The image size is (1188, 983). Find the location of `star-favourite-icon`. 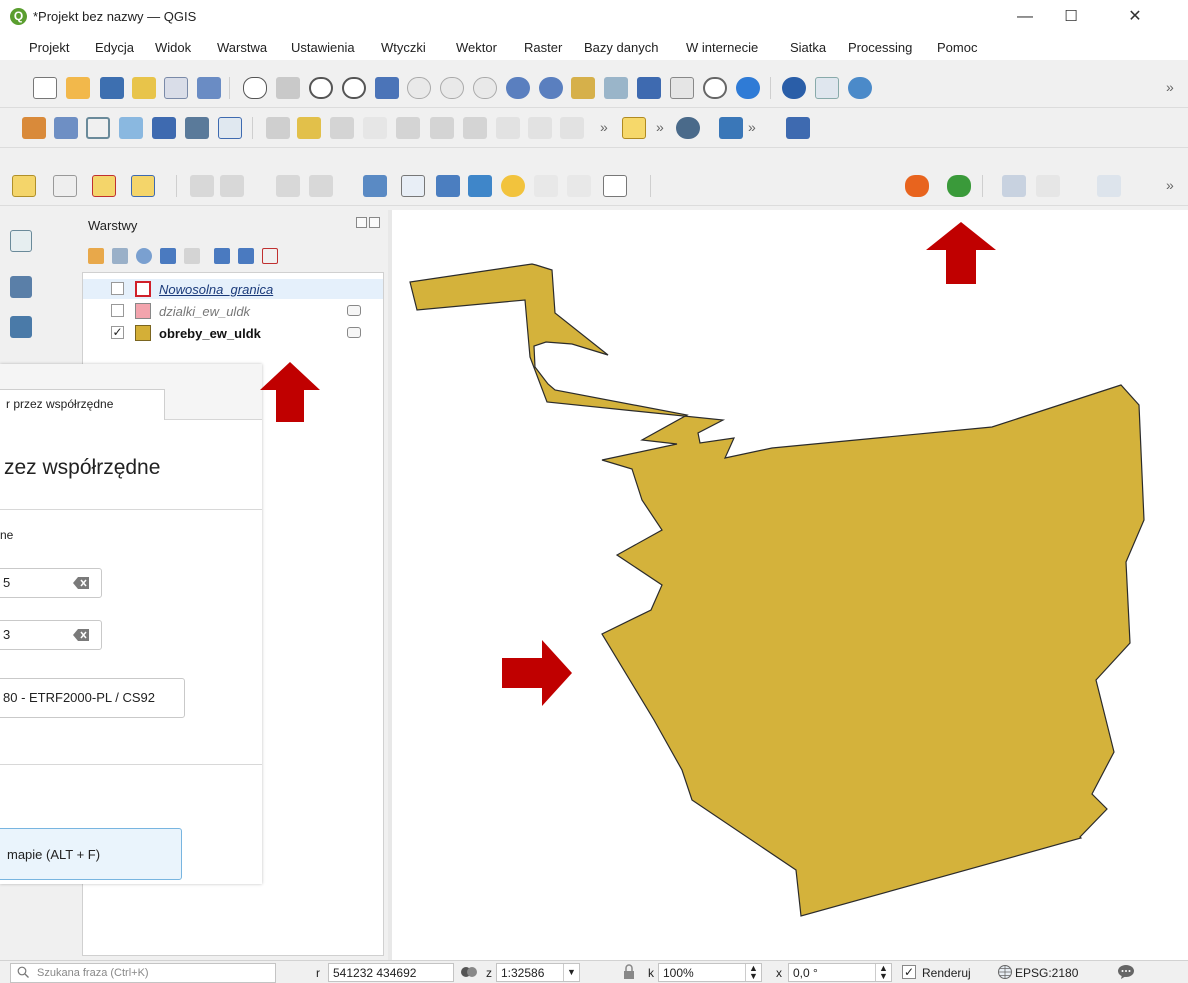

star-favourite-icon is located at coordinates (513, 186).